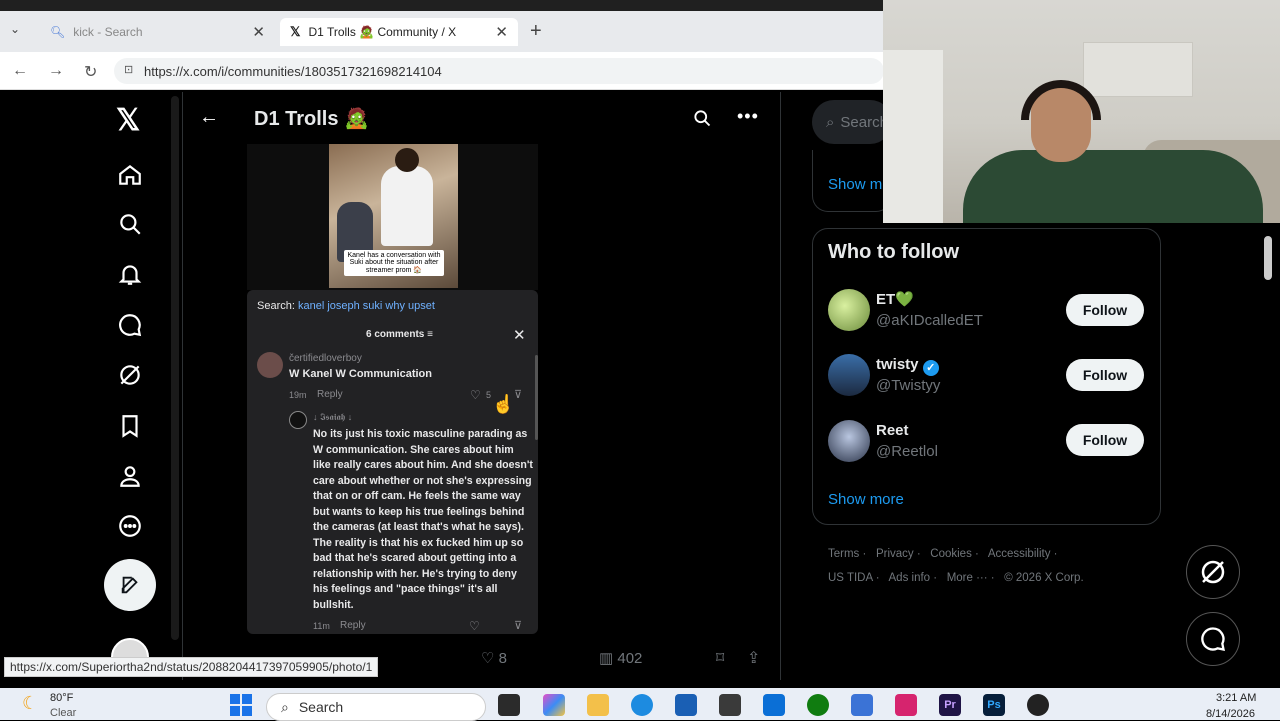 The image size is (1280, 721). Describe the element at coordinates (748, 116) in the screenshot. I see `more-options-icon: •••` at that location.